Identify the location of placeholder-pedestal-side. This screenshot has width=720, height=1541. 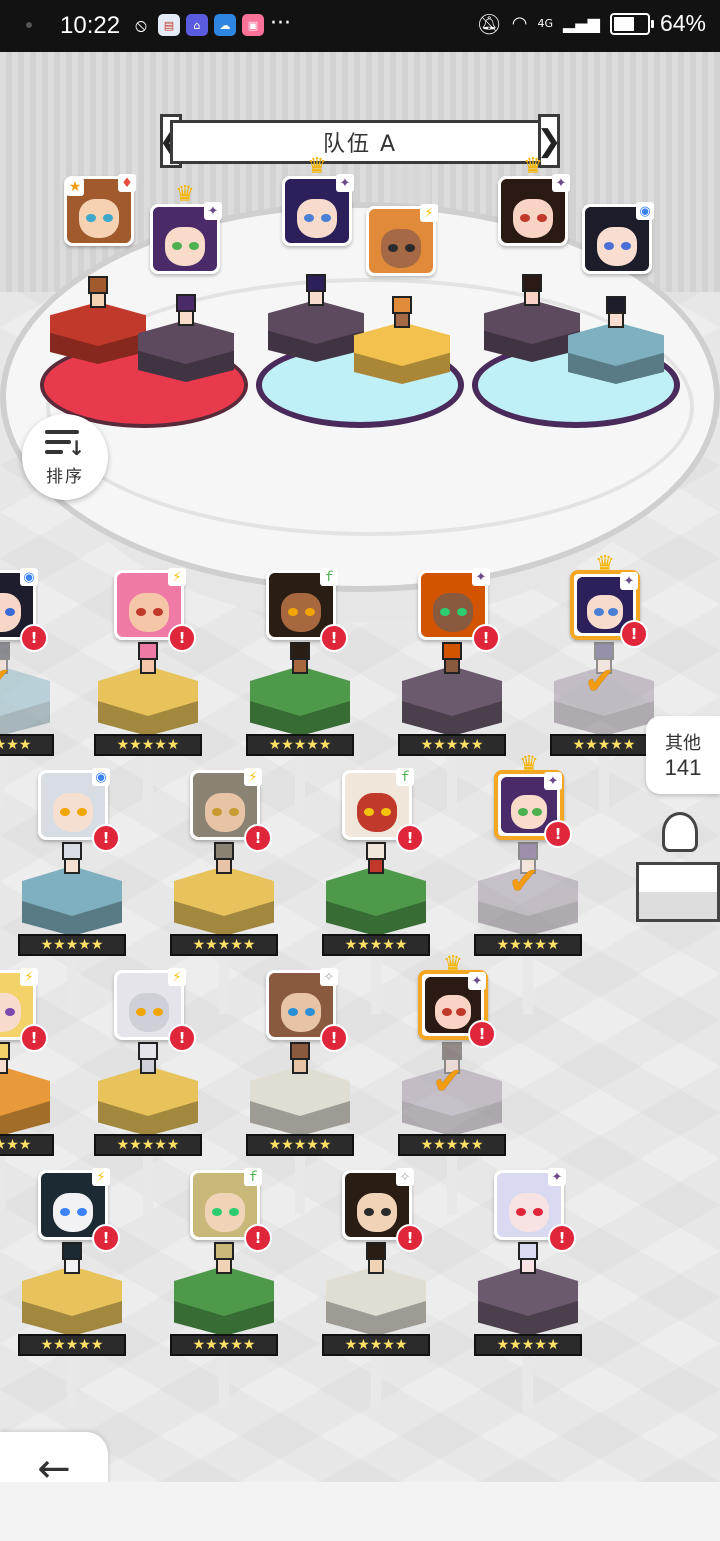
(678, 907).